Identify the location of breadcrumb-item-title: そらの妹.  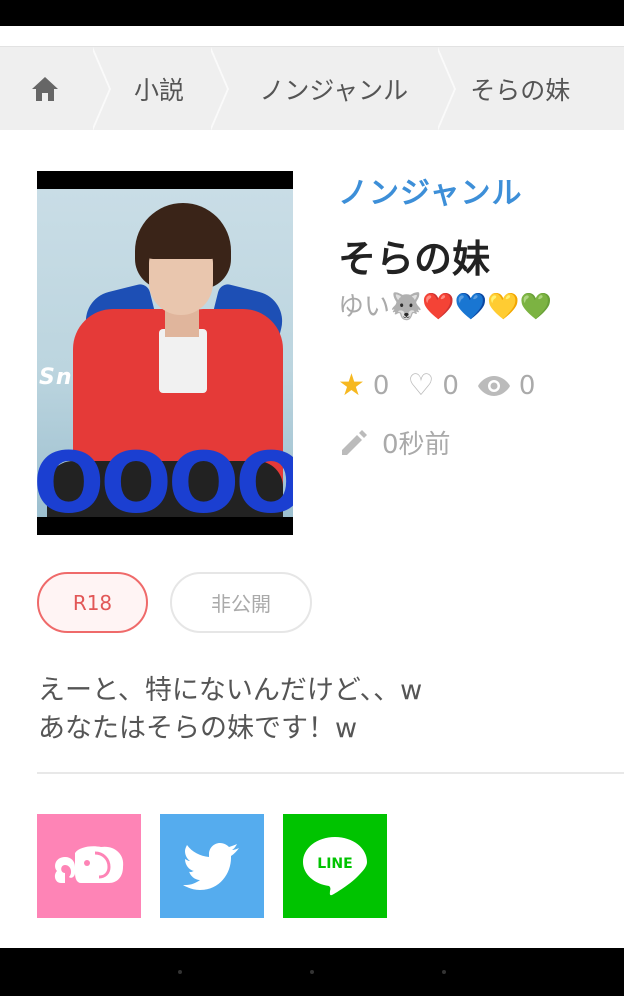
(530, 88).